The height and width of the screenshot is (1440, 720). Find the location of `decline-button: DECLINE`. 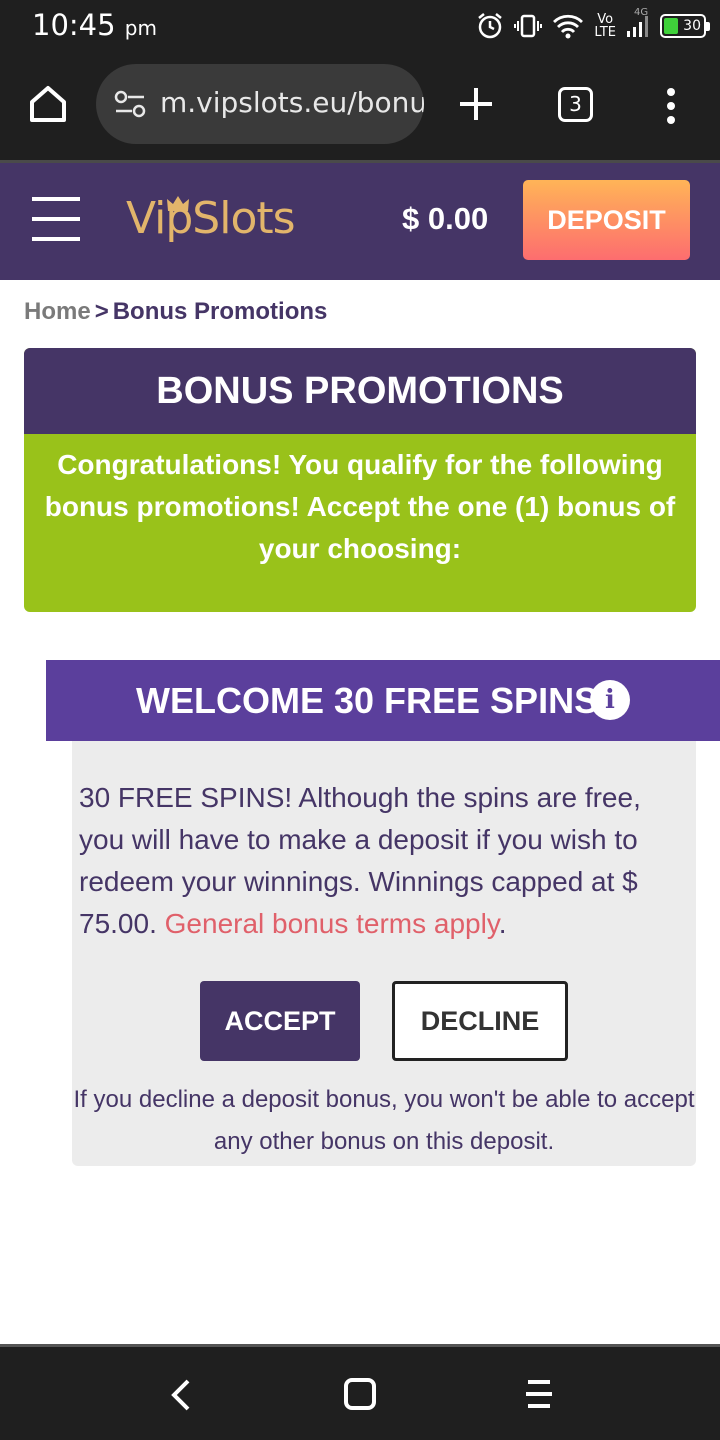

decline-button: DECLINE is located at coordinates (480, 1021).